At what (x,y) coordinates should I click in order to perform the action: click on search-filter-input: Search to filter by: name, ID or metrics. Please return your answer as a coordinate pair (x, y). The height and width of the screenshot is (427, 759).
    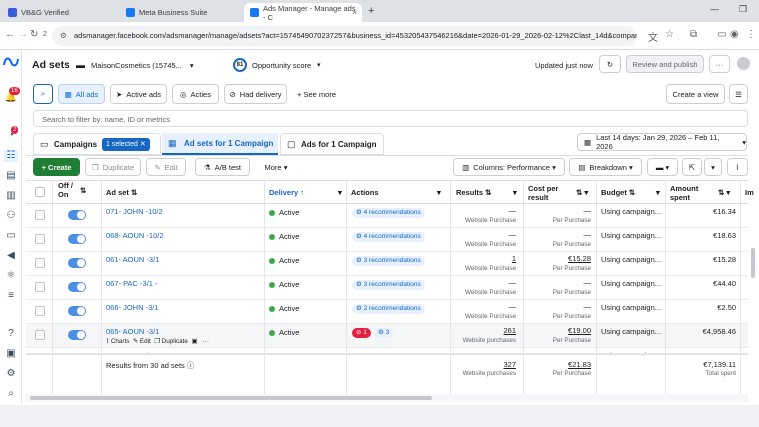
    Looking at the image, I should click on (390, 118).